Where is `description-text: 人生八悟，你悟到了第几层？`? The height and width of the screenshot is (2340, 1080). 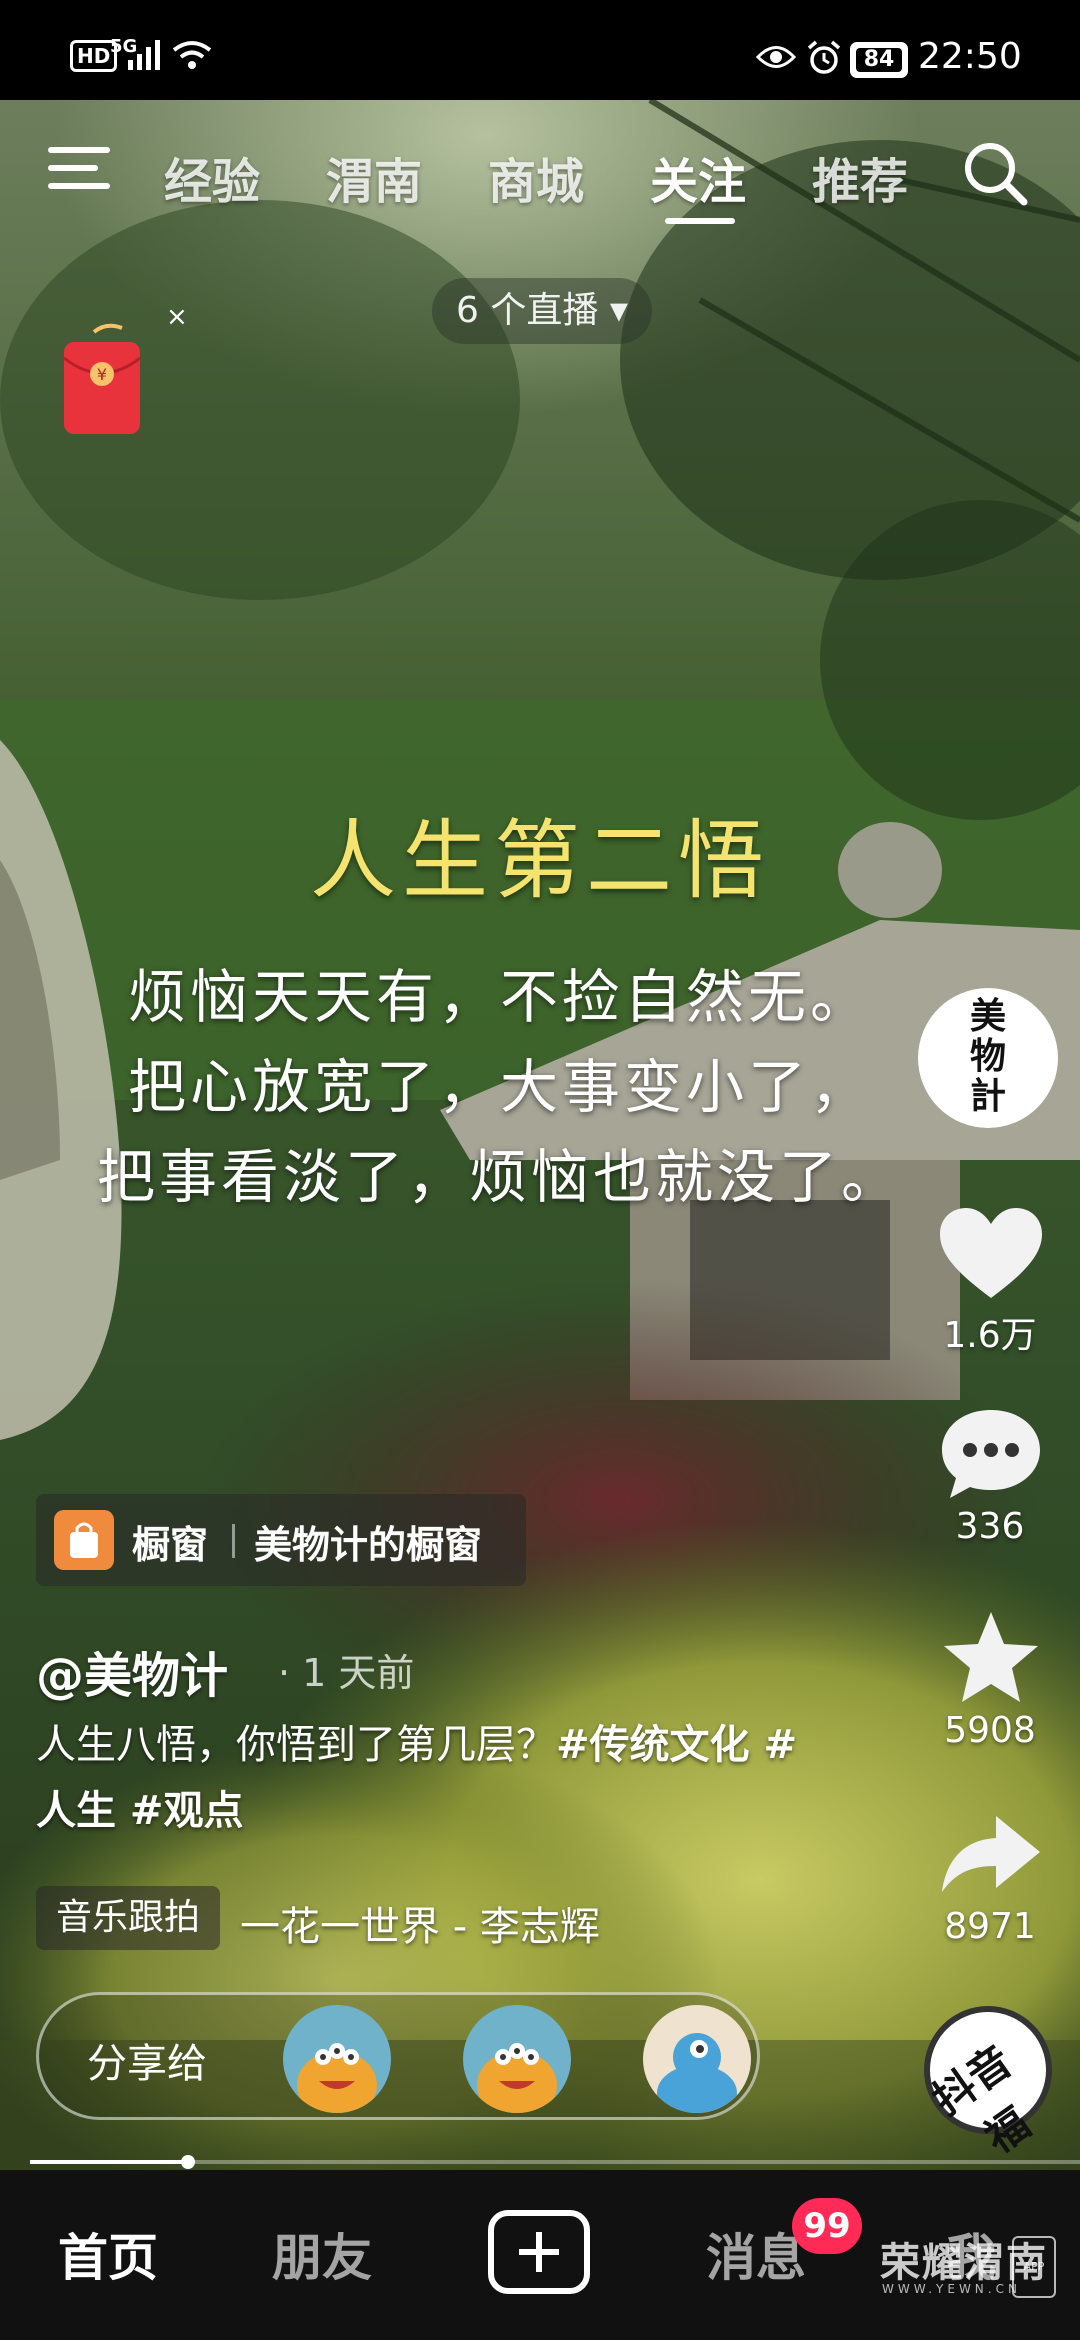 description-text: 人生八悟，你悟到了第几层？ is located at coordinates (296, 1745).